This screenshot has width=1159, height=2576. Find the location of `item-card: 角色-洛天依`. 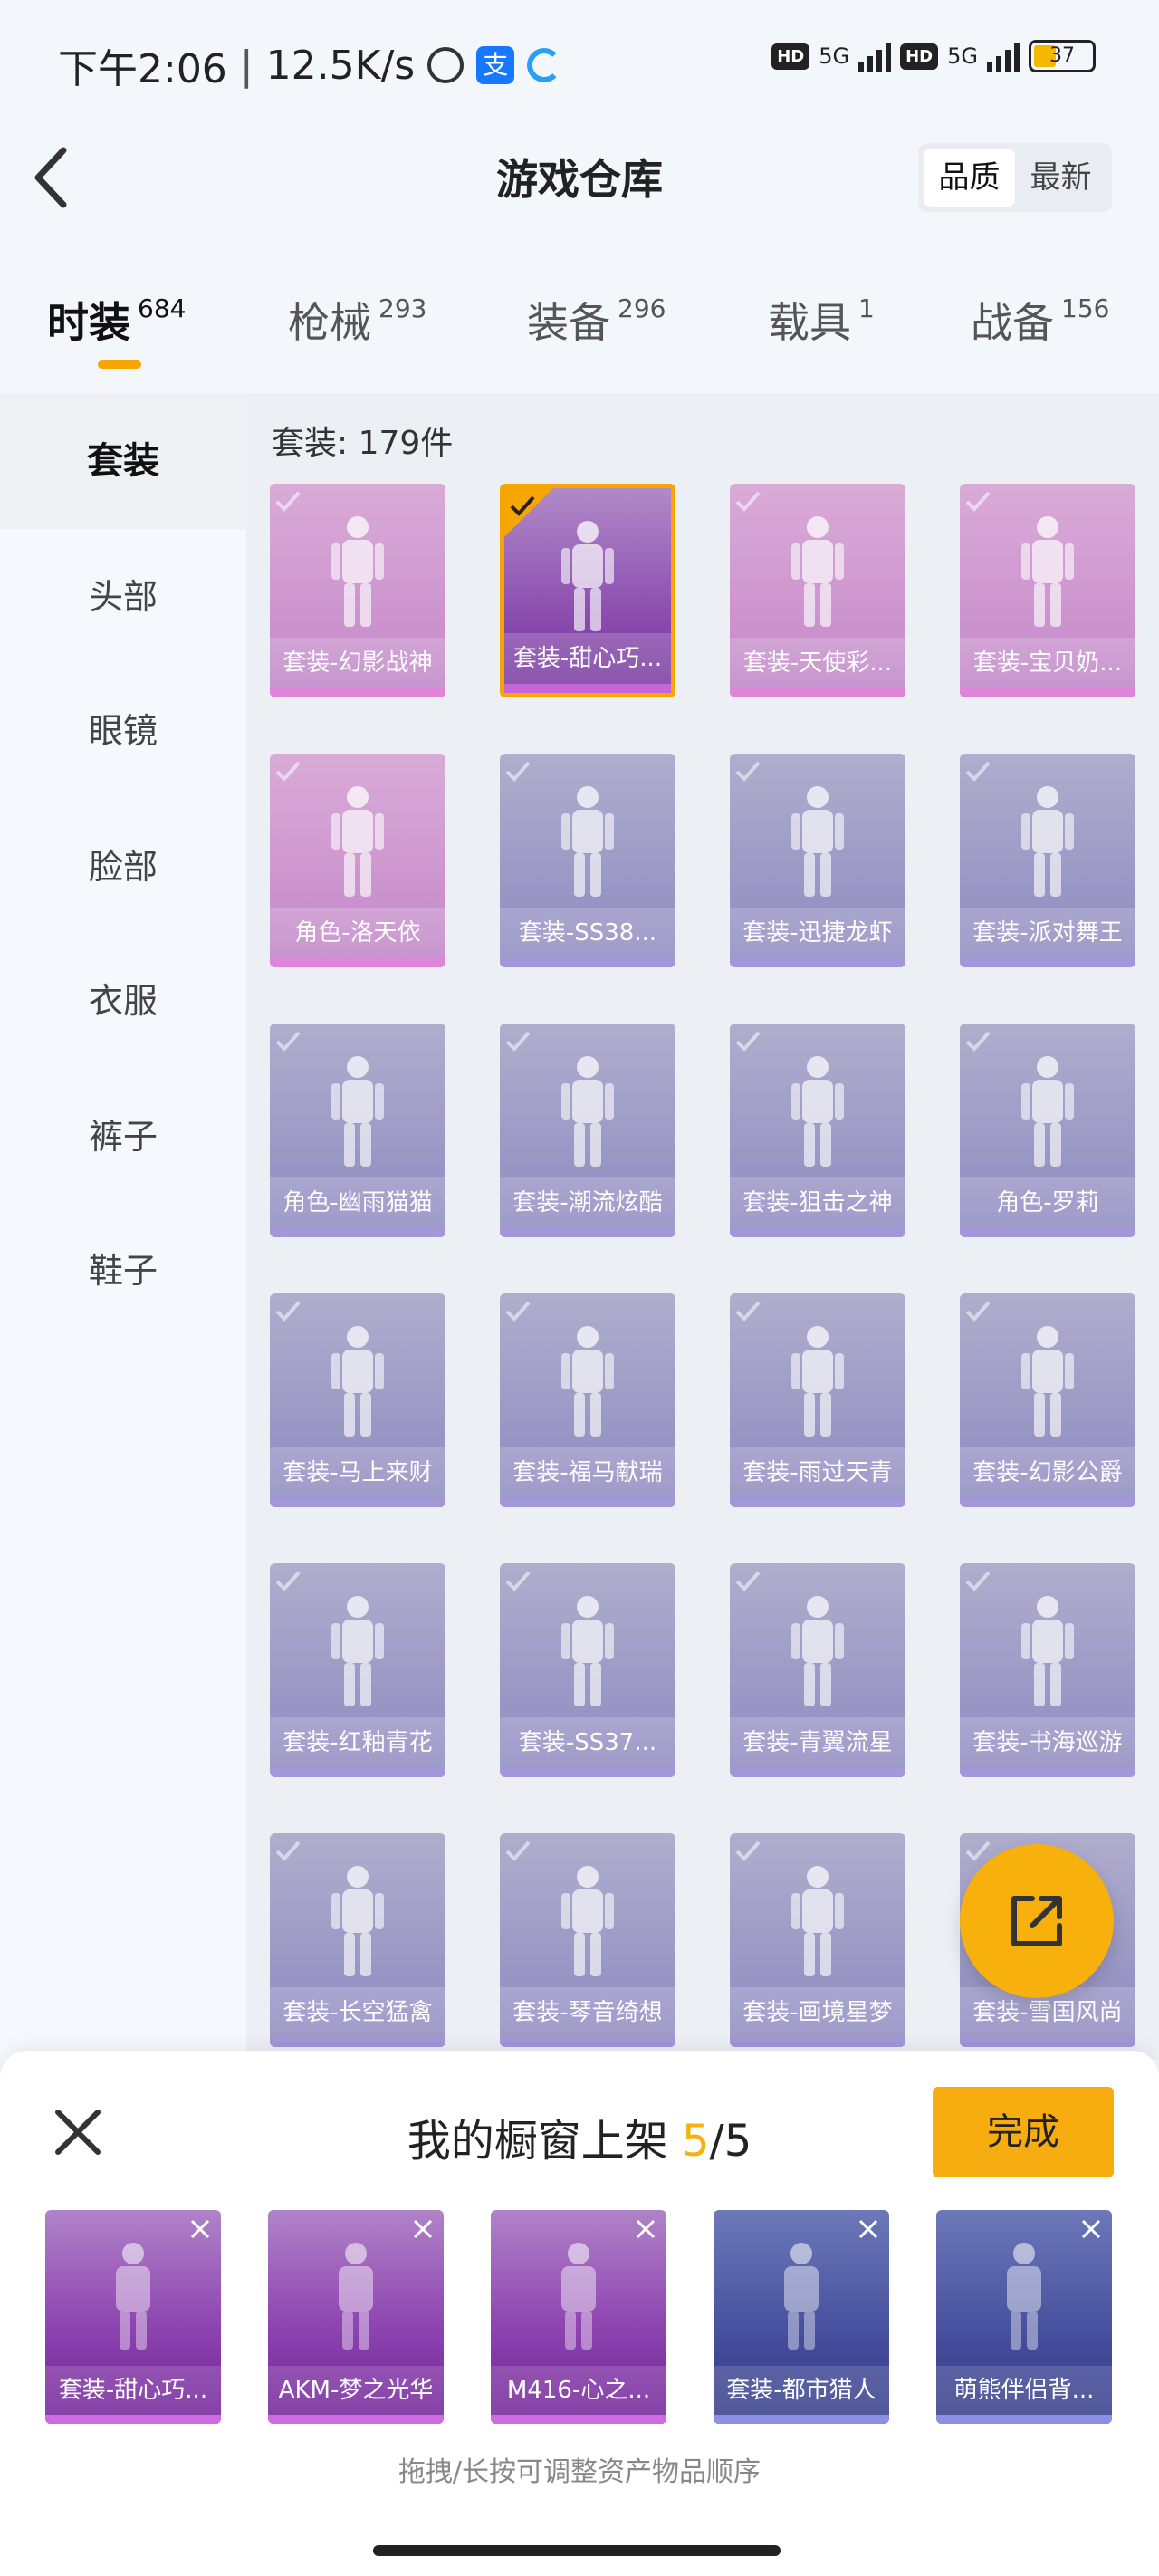

item-card: 角色-洛天依 is located at coordinates (358, 860).